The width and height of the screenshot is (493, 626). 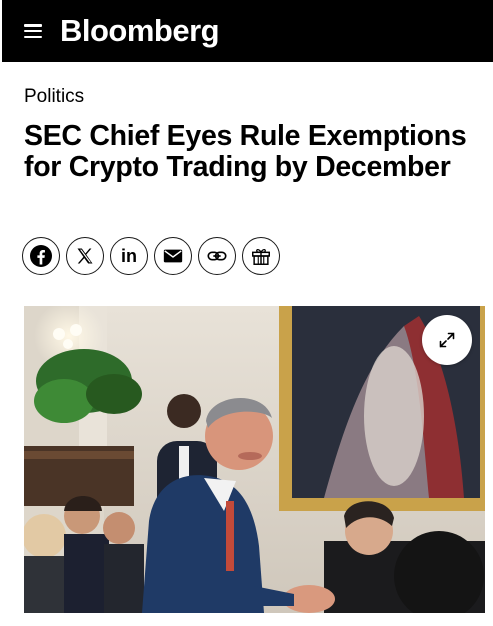 I want to click on share-facebook-button, so click(x=41, y=256).